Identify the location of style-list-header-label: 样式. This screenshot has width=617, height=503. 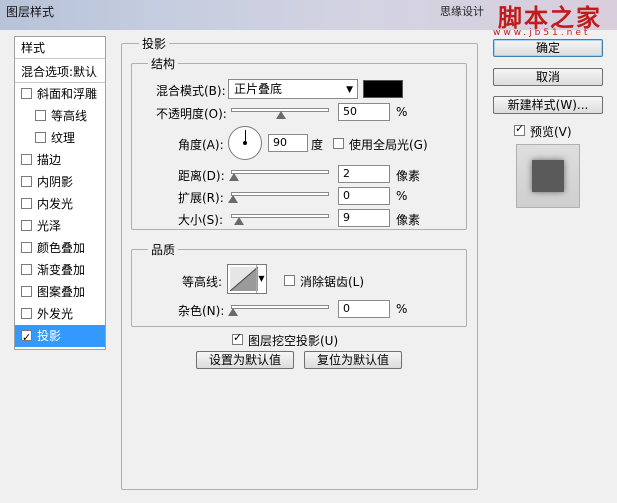
(33, 48).